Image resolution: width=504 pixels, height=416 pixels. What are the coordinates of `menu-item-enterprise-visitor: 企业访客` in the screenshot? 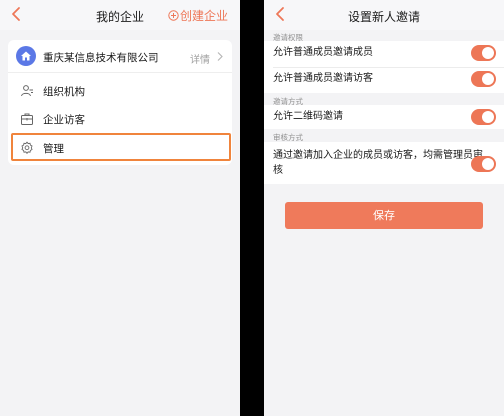 It's located at (120, 118).